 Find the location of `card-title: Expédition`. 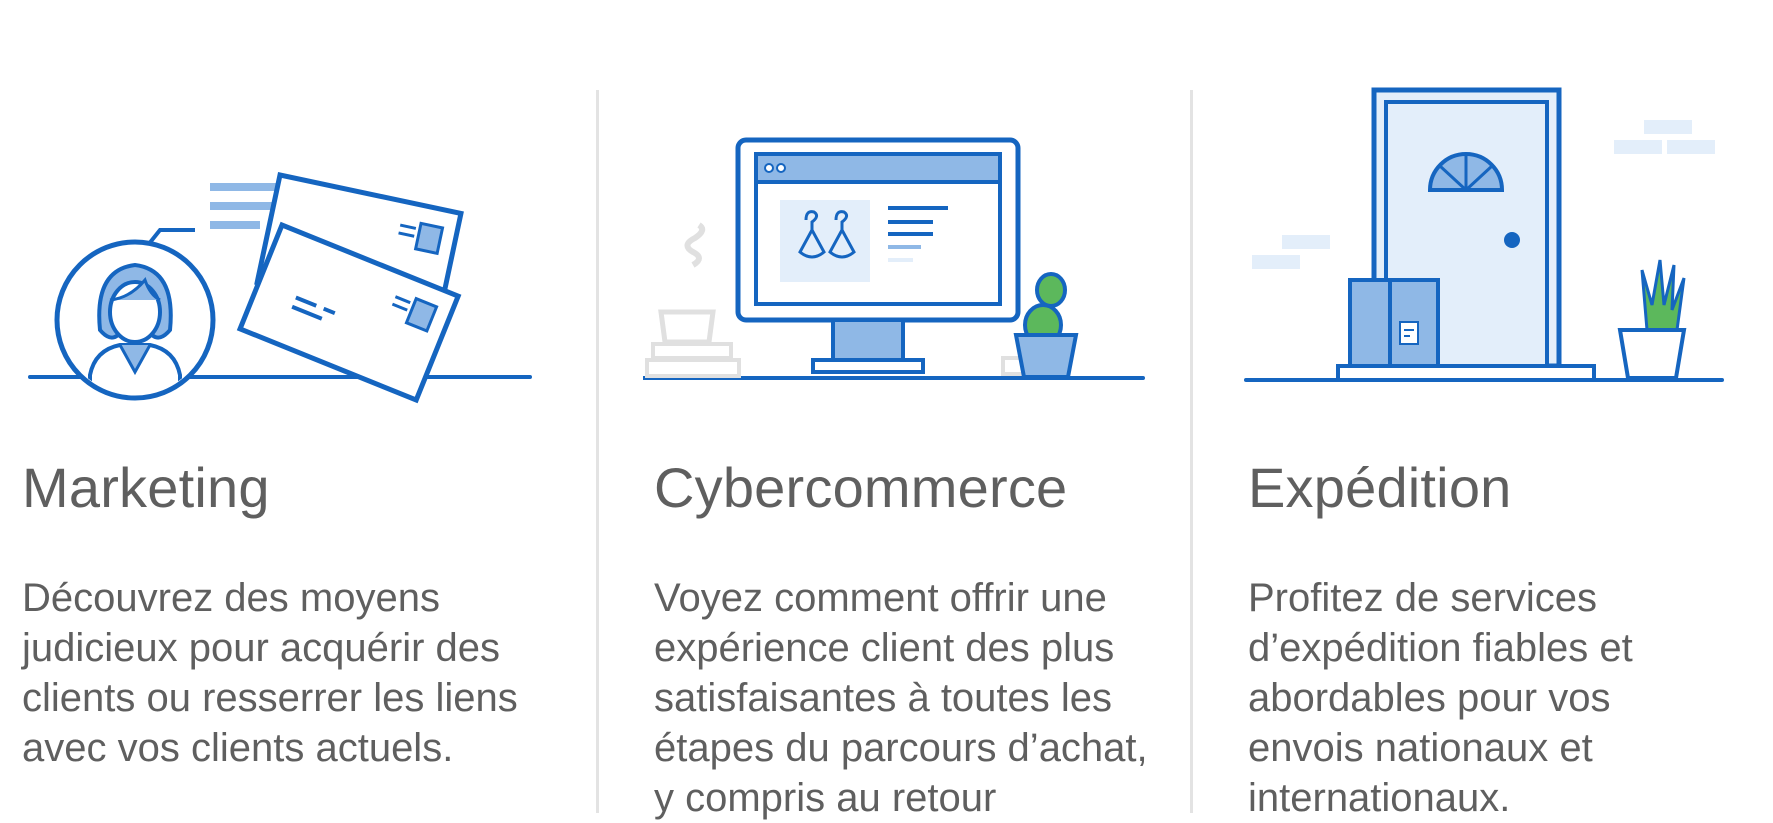

card-title: Expédition is located at coordinates (1380, 487).